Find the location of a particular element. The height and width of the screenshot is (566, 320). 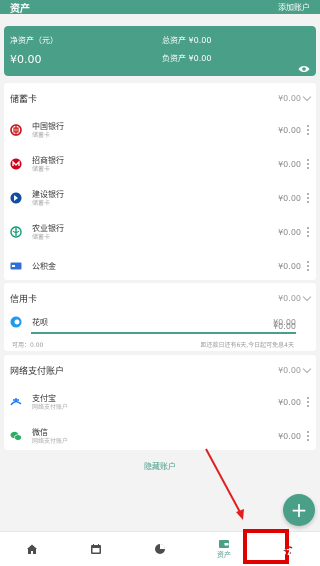

total-assets: 总资产 ¥0.00 is located at coordinates (187, 40).